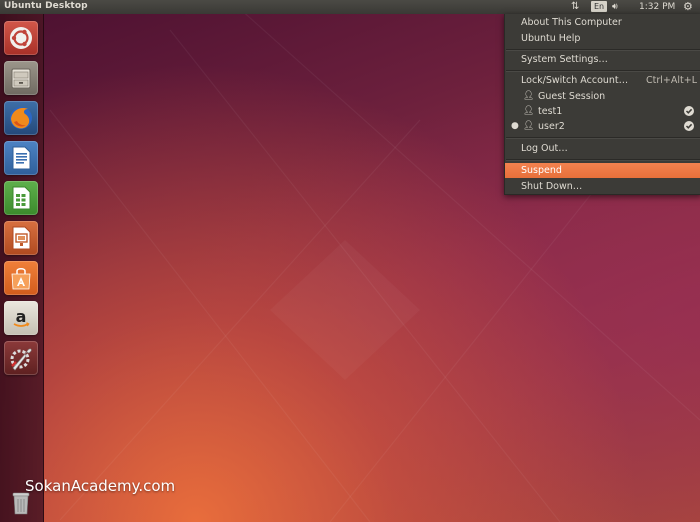 The width and height of the screenshot is (700, 522). I want to click on launcher-item-libreoffice-writer, so click(21, 158).